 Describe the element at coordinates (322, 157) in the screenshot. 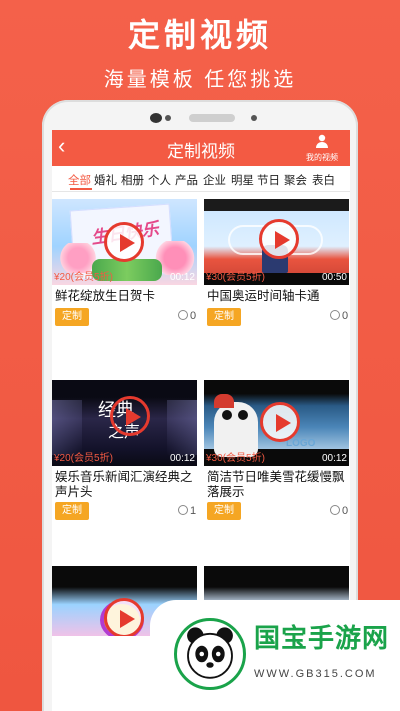

I see `my-videos-label: 我的视频` at that location.